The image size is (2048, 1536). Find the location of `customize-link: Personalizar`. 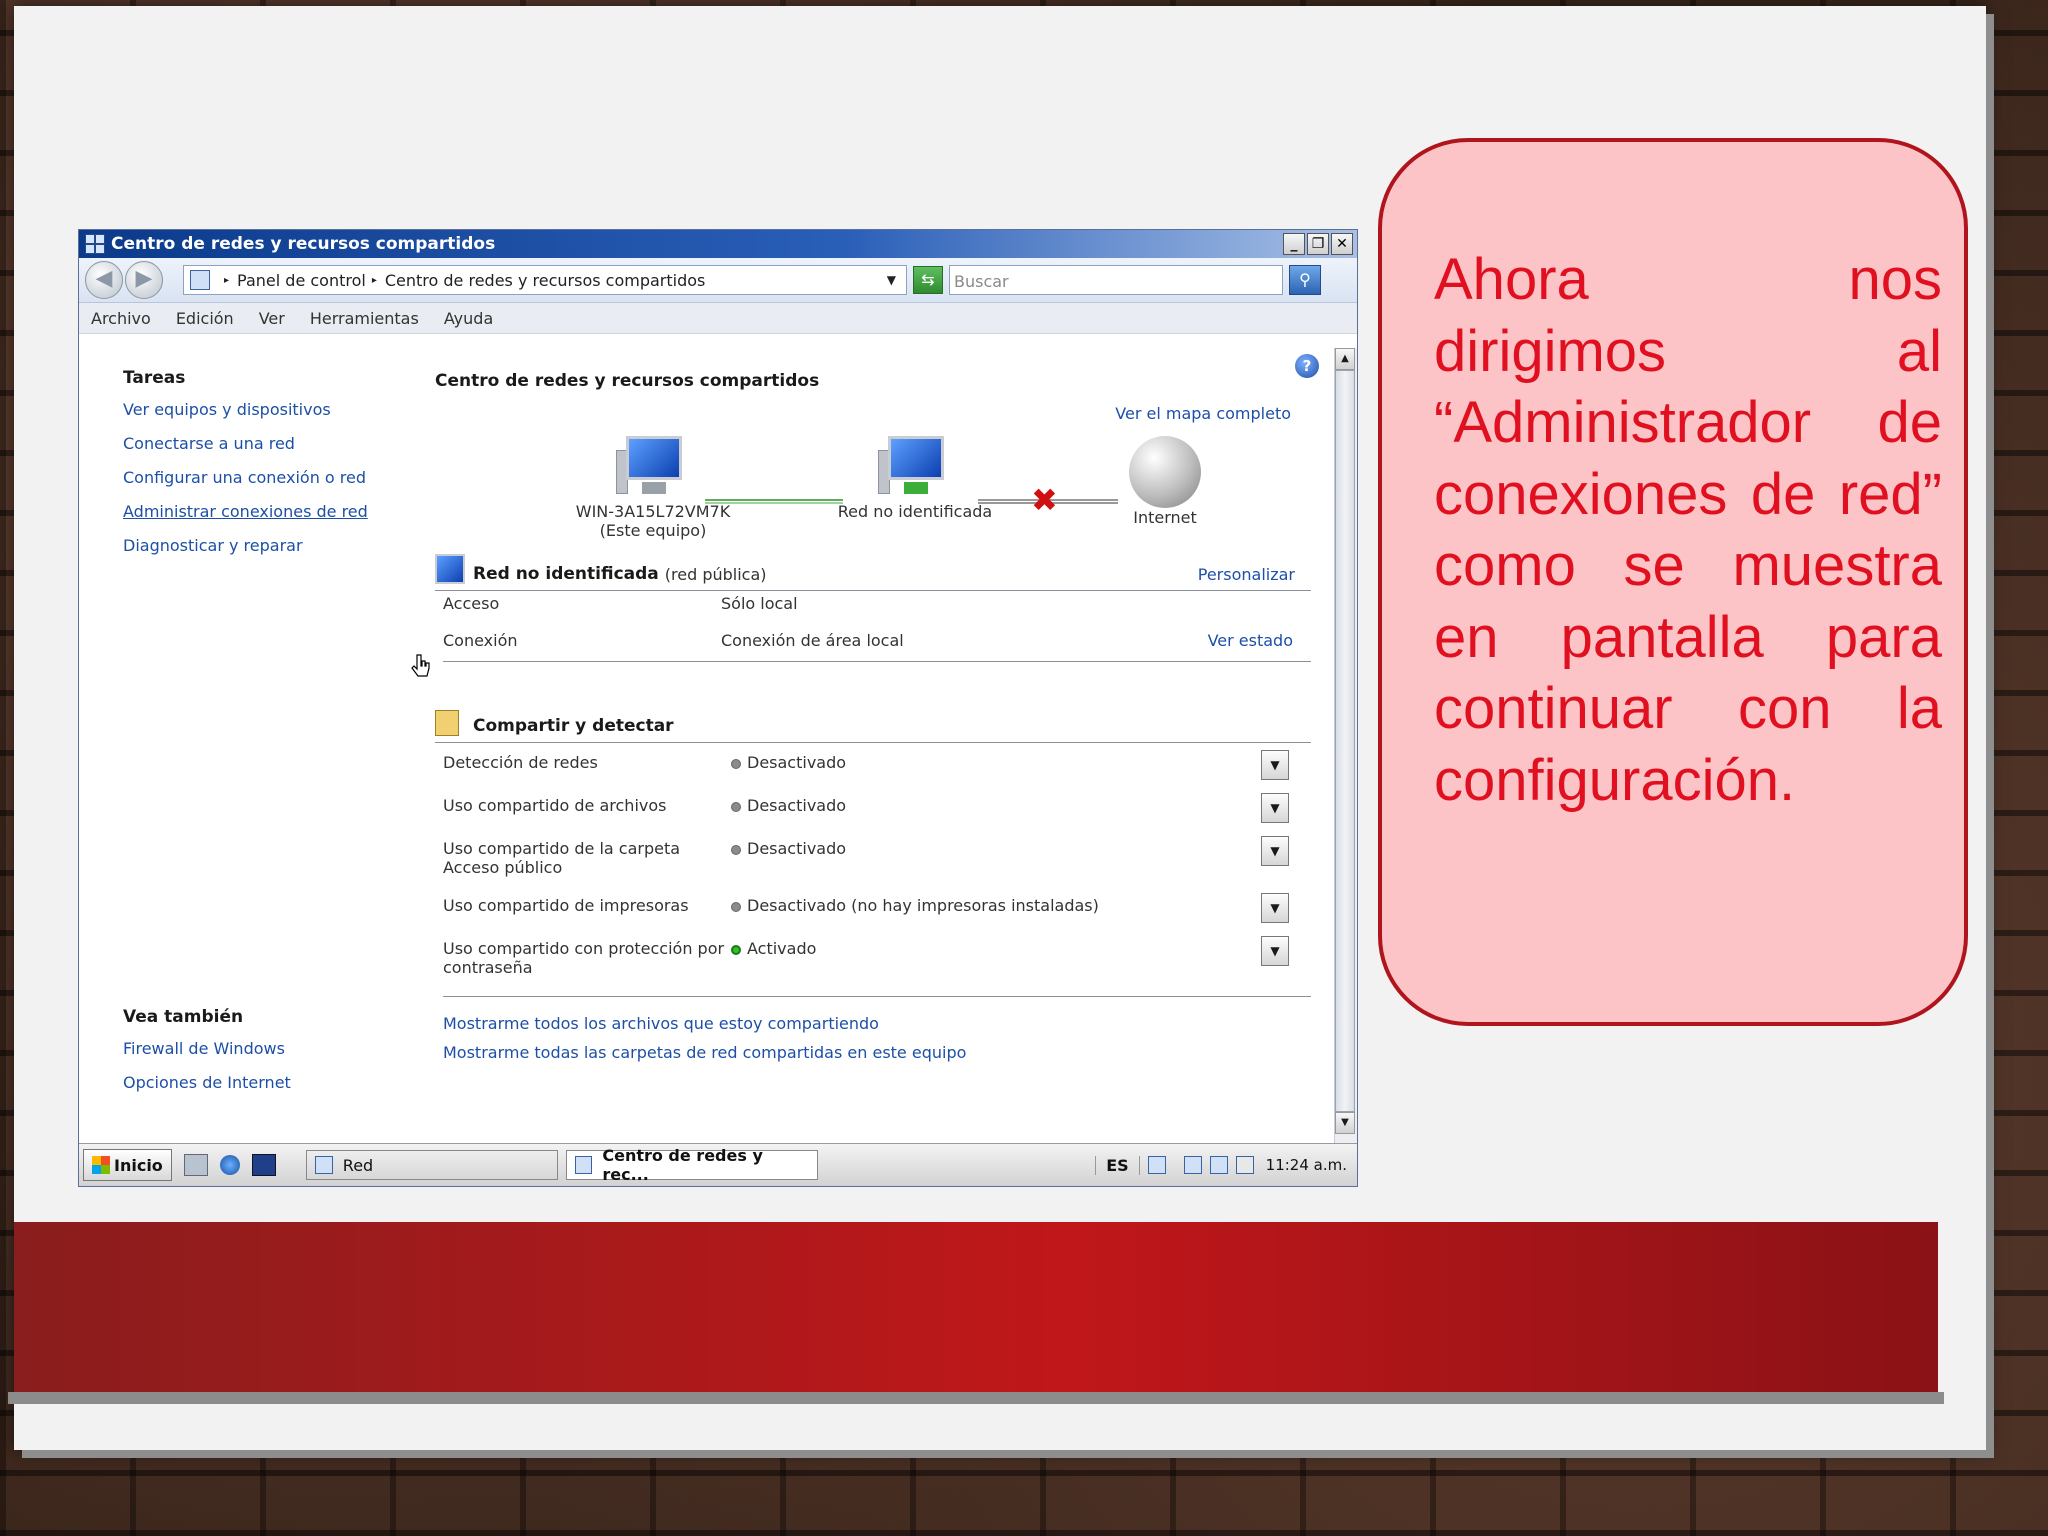

customize-link: Personalizar is located at coordinates (1246, 574).